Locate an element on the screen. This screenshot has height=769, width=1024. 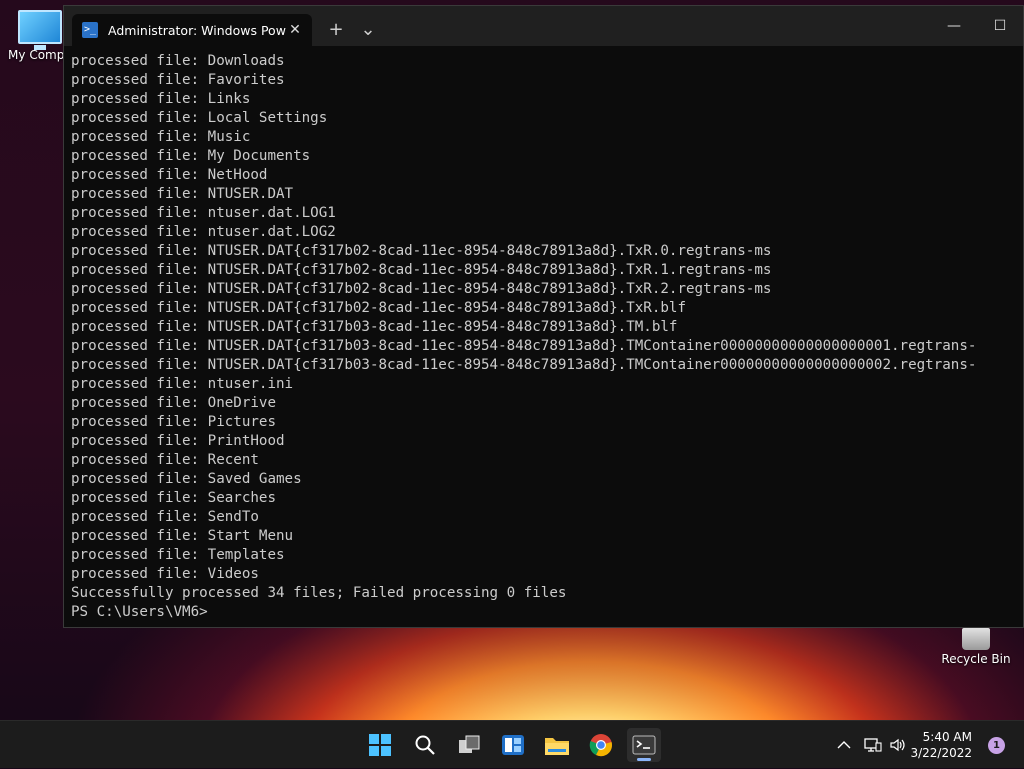
clock-time: 5:40 AM is located at coordinates (947, 737).